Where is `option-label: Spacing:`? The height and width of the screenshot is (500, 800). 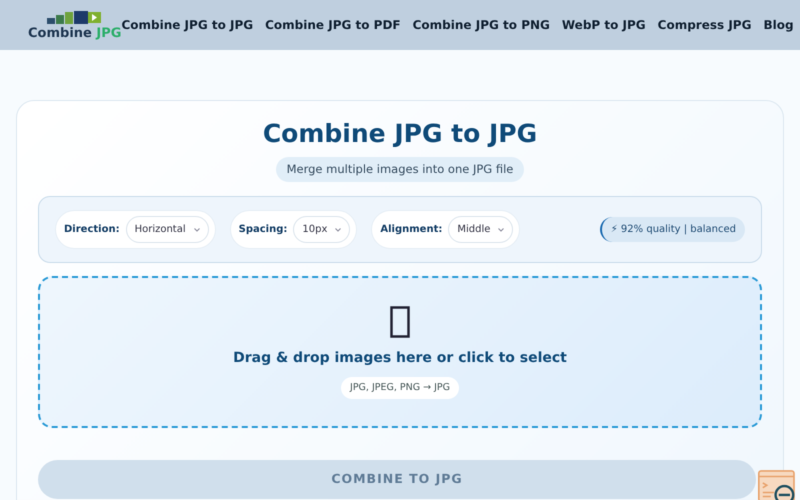
option-label: Spacing: is located at coordinates (263, 230).